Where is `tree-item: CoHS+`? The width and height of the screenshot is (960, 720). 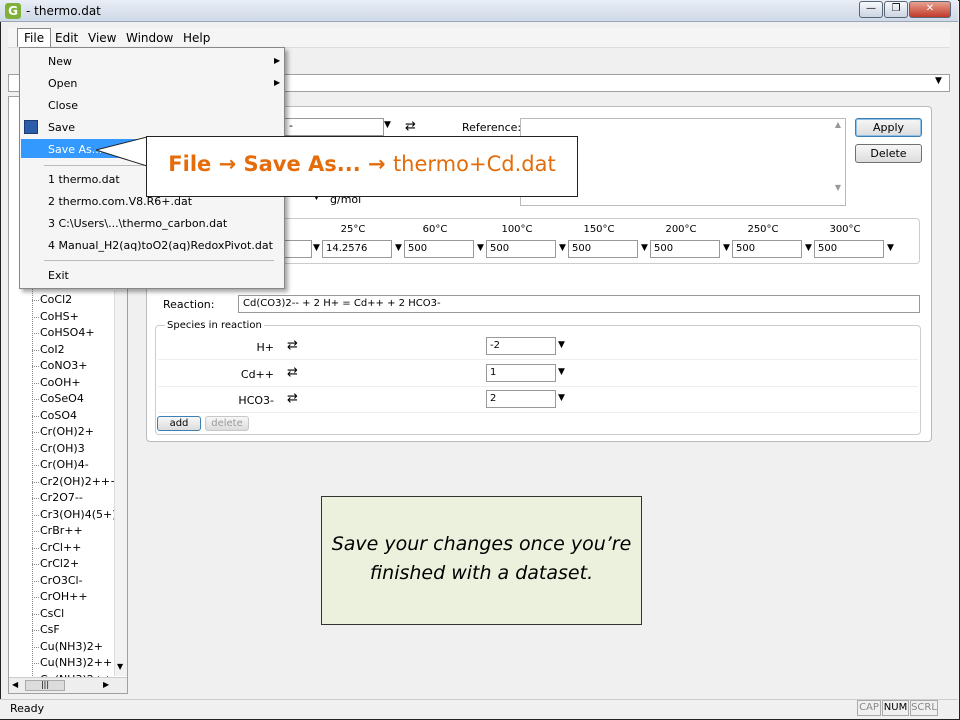 tree-item: CoHS+ is located at coordinates (59, 316).